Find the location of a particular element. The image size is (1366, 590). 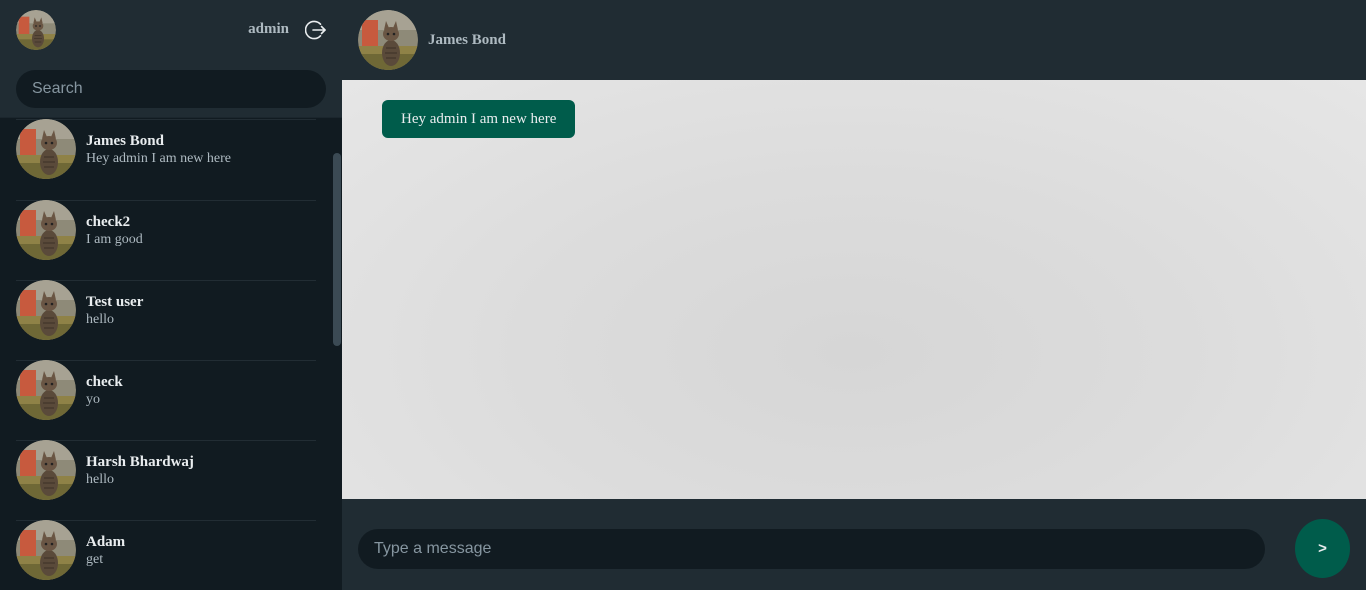

contact-name: Adam is located at coordinates (106, 542).